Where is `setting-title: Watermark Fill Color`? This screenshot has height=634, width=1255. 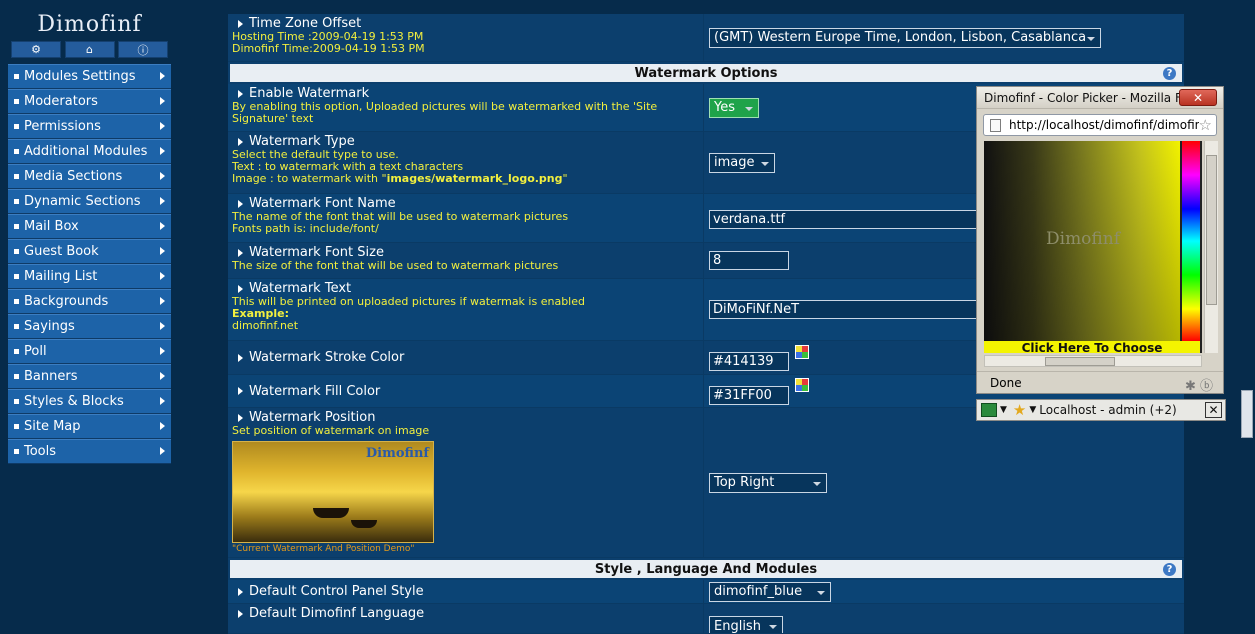 setting-title: Watermark Fill Color is located at coordinates (306, 391).